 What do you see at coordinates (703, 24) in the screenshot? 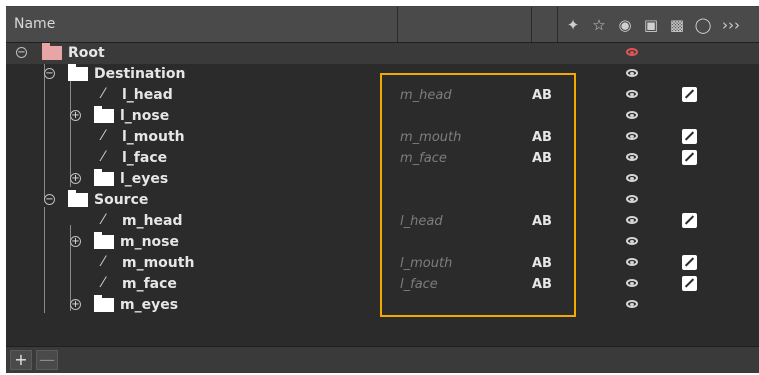
I see `ellipse-icon: ◯` at bounding box center [703, 24].